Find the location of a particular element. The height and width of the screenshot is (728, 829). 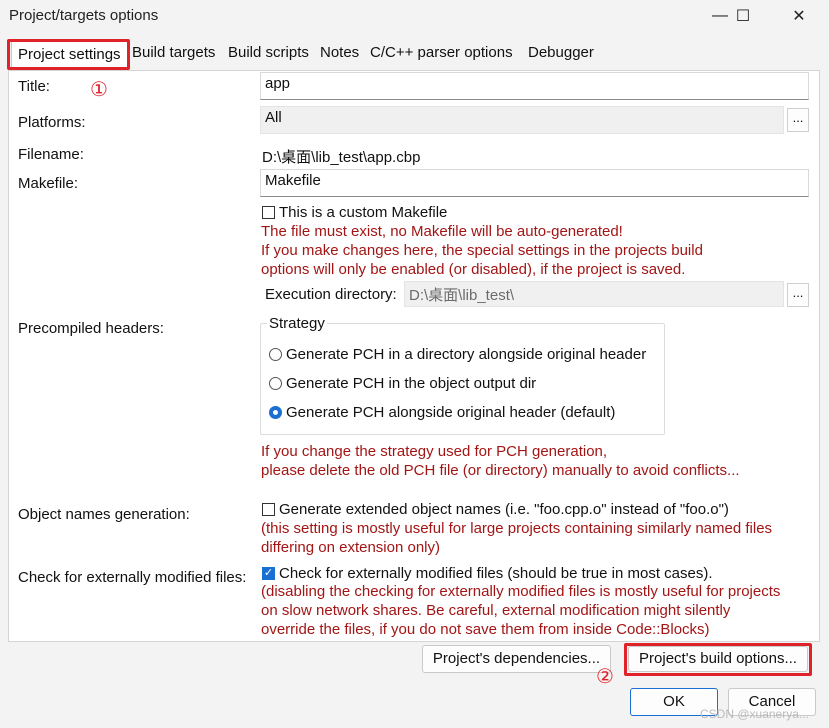

objnames-checkbox is located at coordinates (268, 509).